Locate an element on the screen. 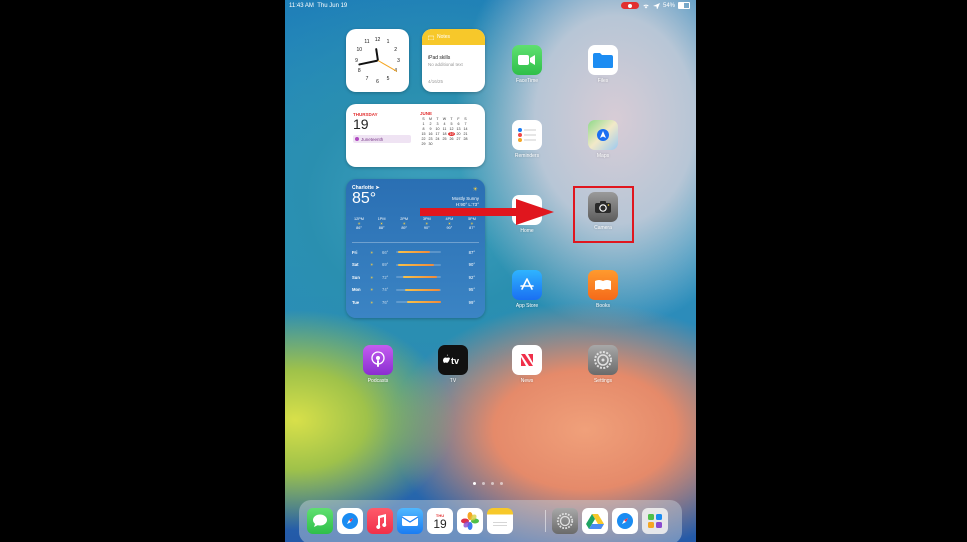 This screenshot has width=967, height=542. calendar-day-cell: 22 is located at coordinates (423, 139).